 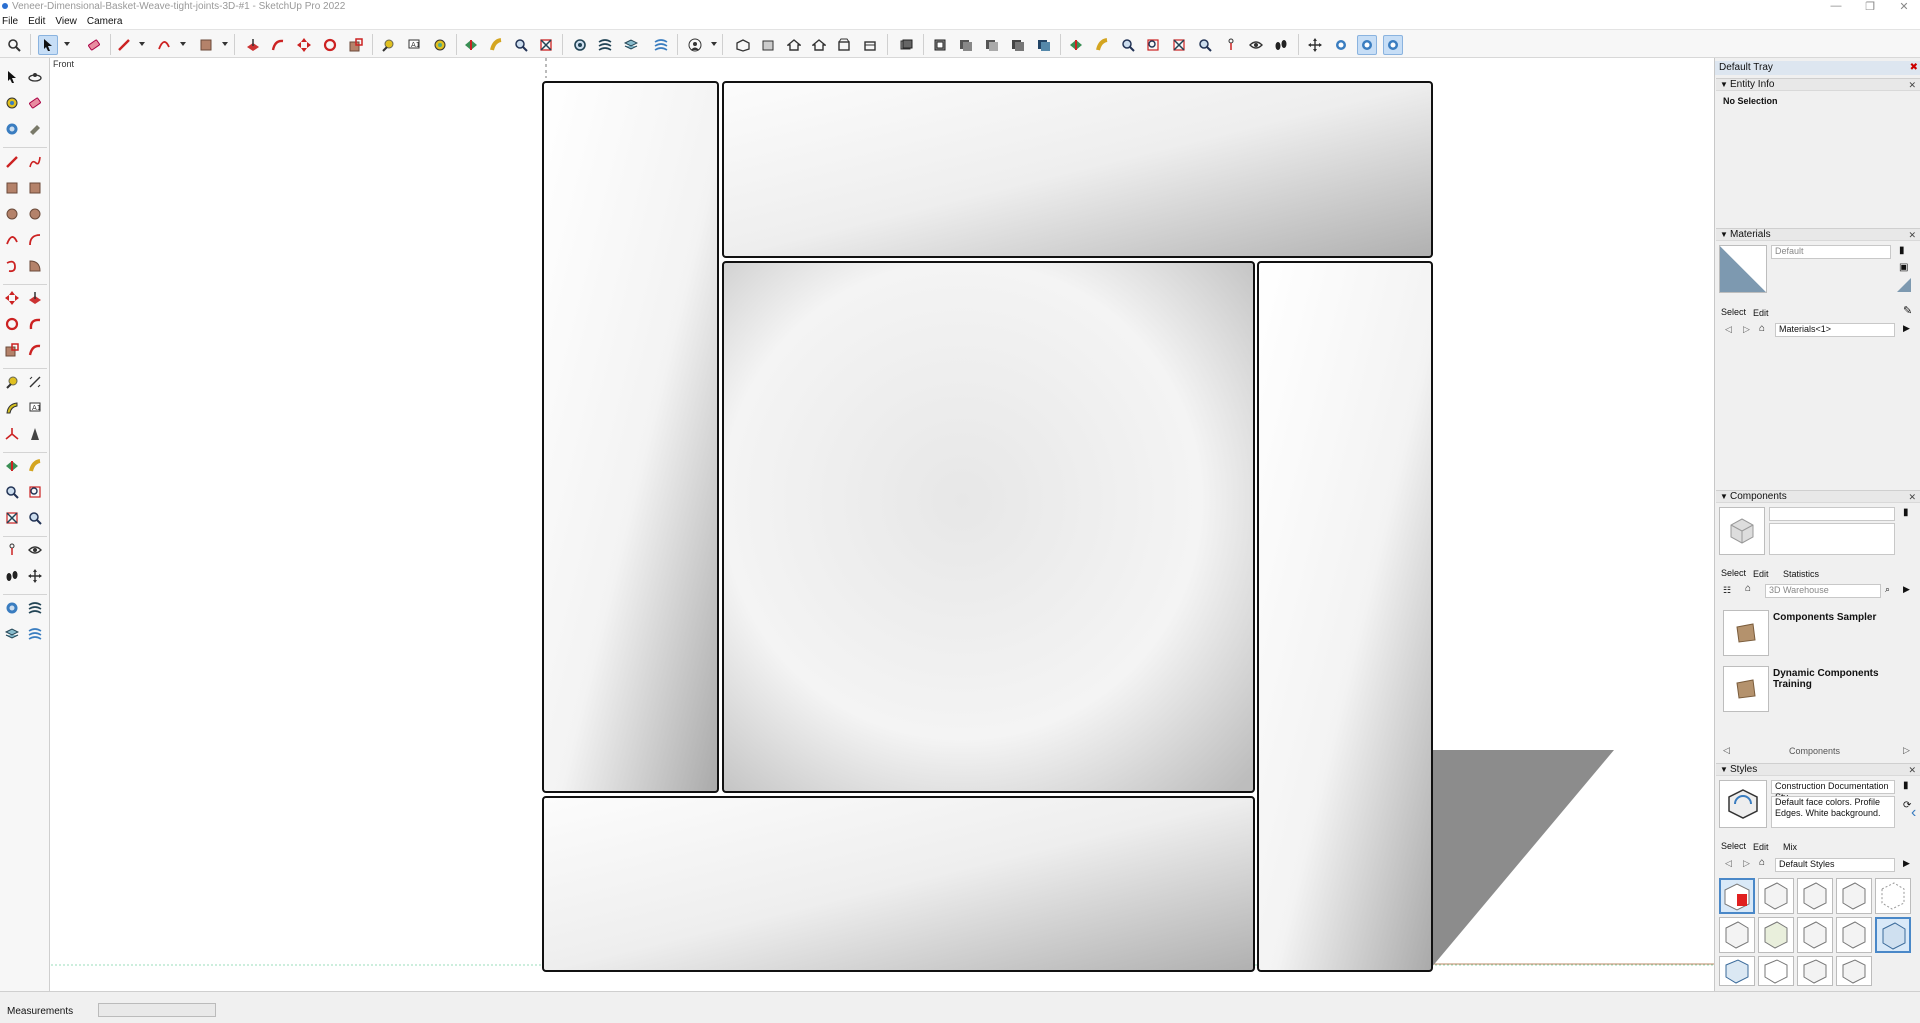 I want to click on two-point-arc-tool-icon, so click(x=35, y=240).